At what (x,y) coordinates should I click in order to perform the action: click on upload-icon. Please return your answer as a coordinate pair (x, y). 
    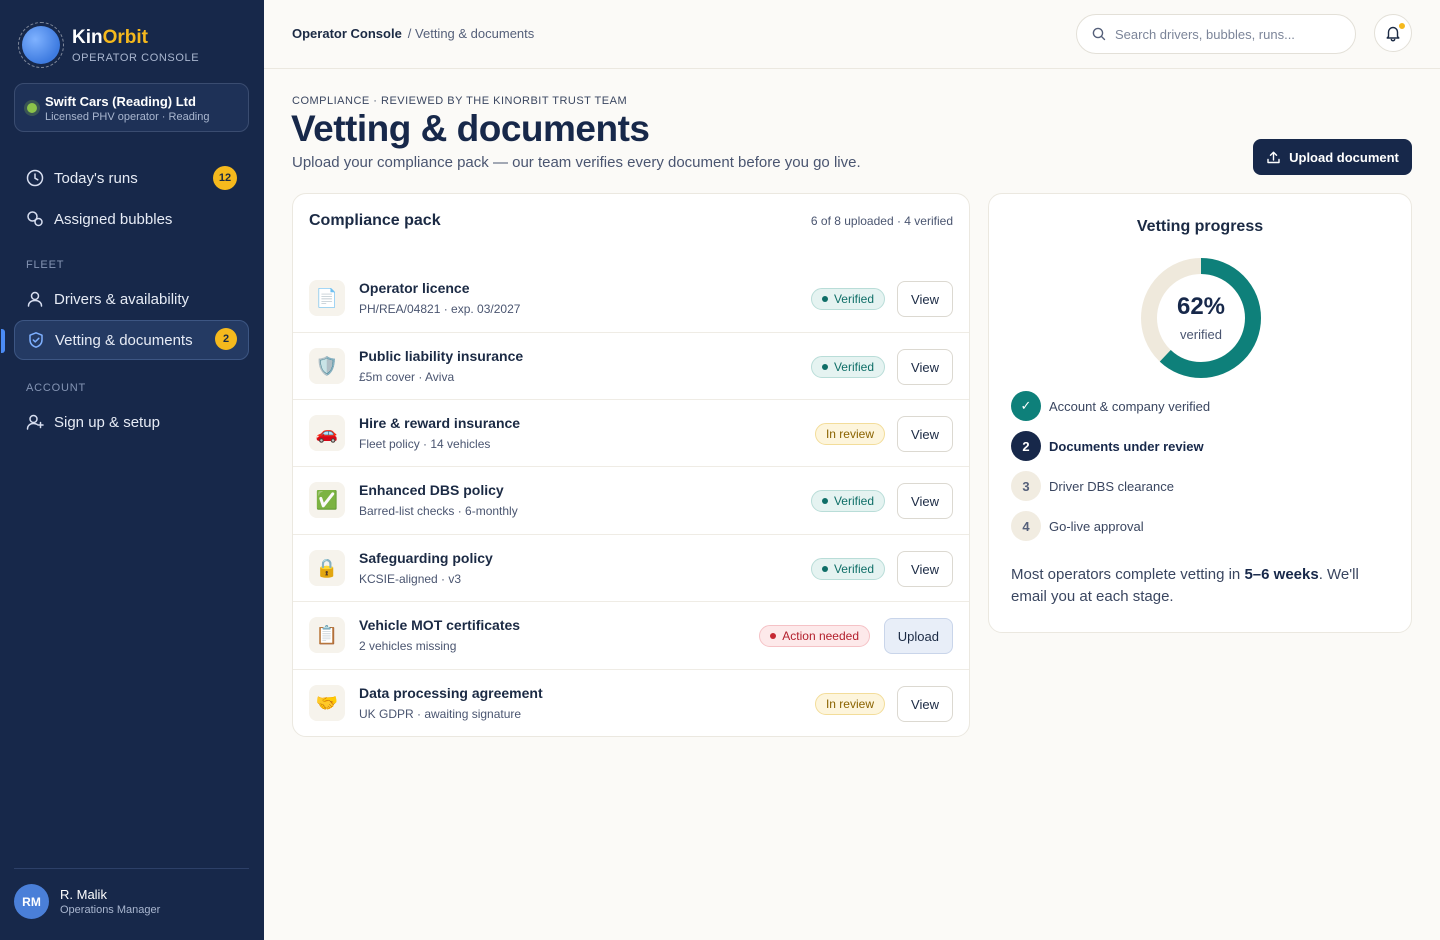
    Looking at the image, I should click on (1273, 157).